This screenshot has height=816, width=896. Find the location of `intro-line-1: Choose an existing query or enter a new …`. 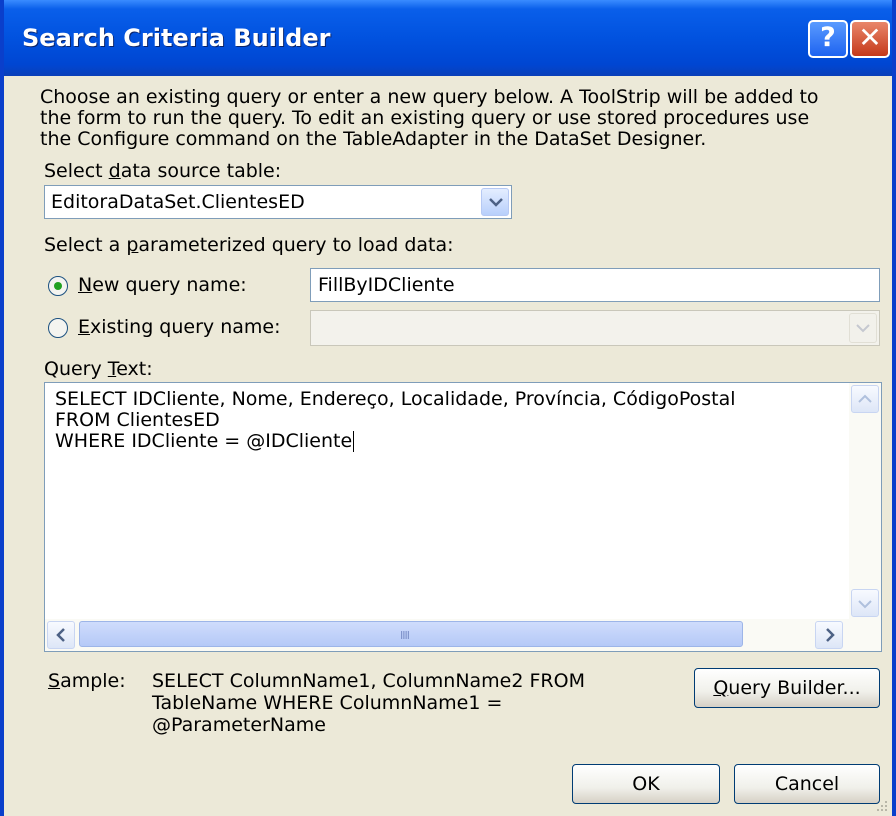

intro-line-1: Choose an existing query or enter a new … is located at coordinates (429, 97).